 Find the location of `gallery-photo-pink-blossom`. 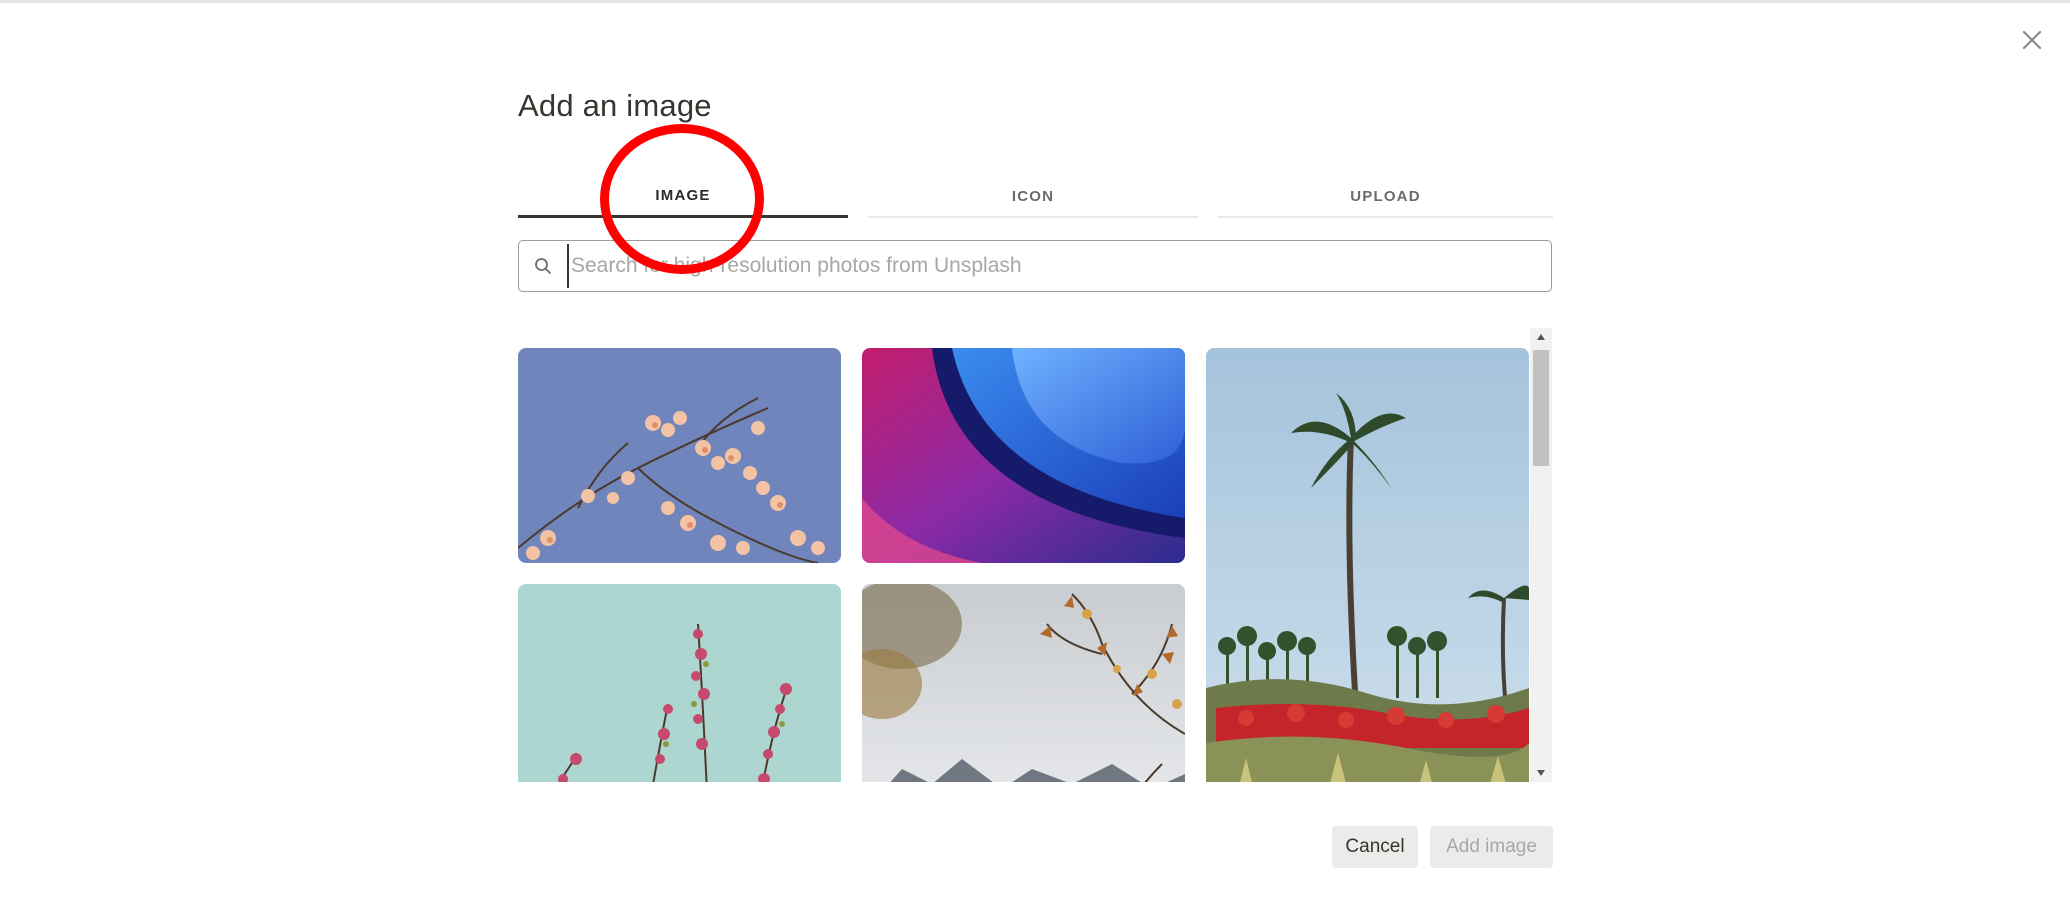

gallery-photo-pink-blossom is located at coordinates (679, 683).